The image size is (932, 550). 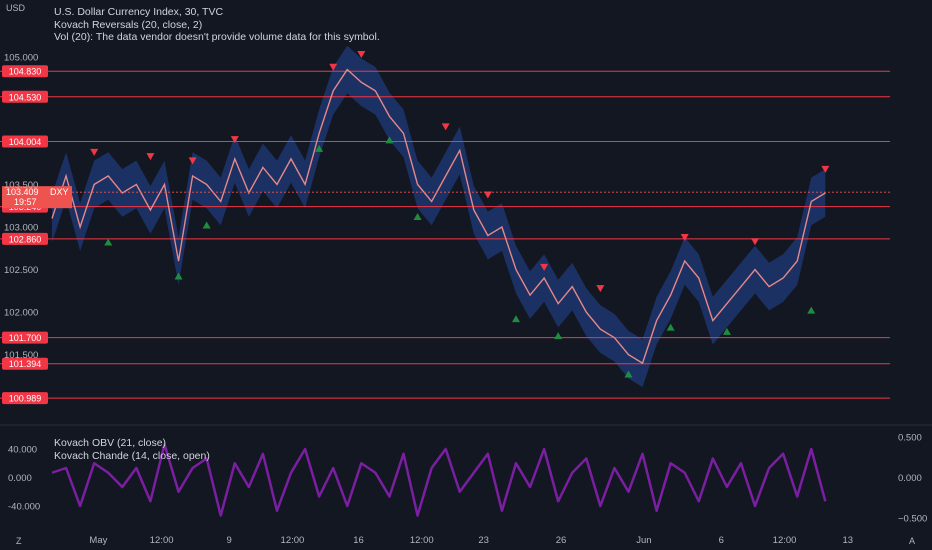 What do you see at coordinates (24, 507) in the screenshot?
I see `obv-tick-label: -40.000` at bounding box center [24, 507].